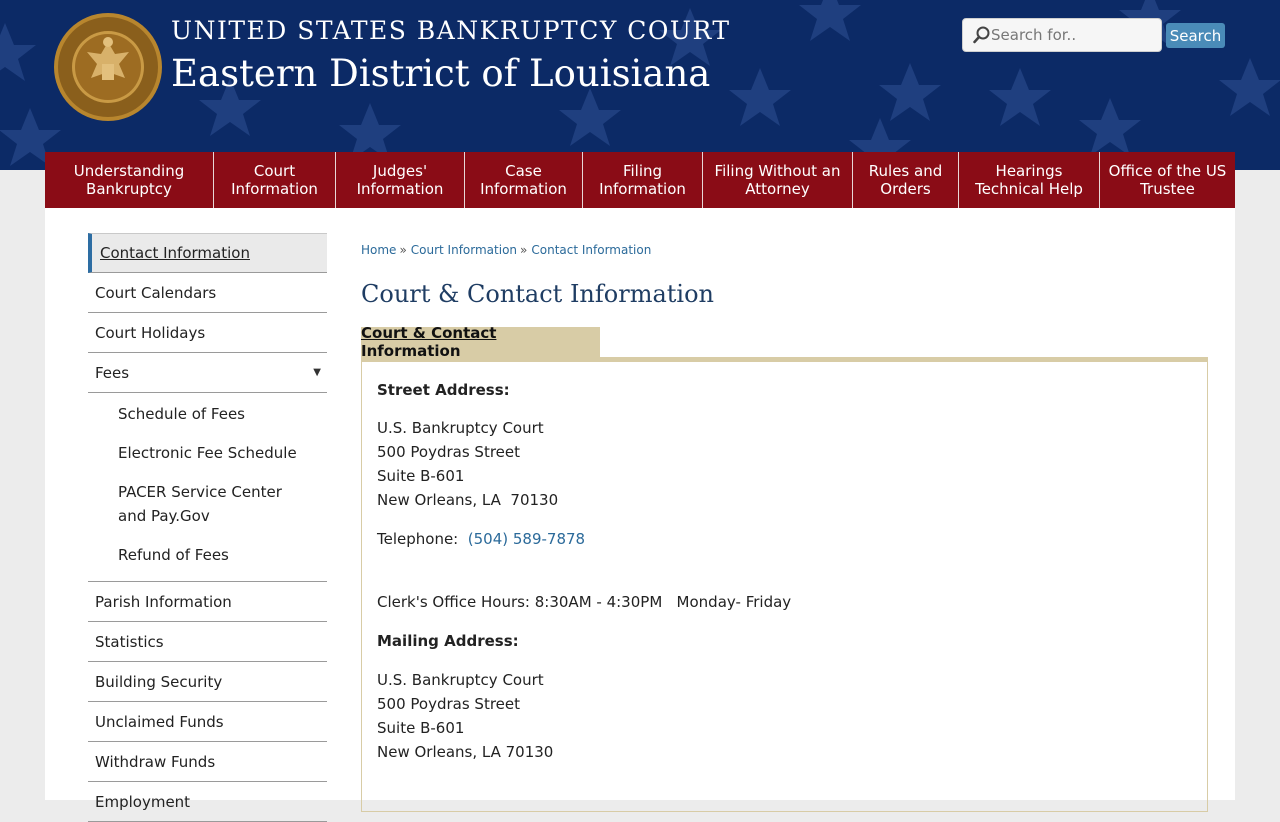  Describe the element at coordinates (421, 728) in the screenshot. I see `mailing-address-line-3: Suite B-601` at that location.